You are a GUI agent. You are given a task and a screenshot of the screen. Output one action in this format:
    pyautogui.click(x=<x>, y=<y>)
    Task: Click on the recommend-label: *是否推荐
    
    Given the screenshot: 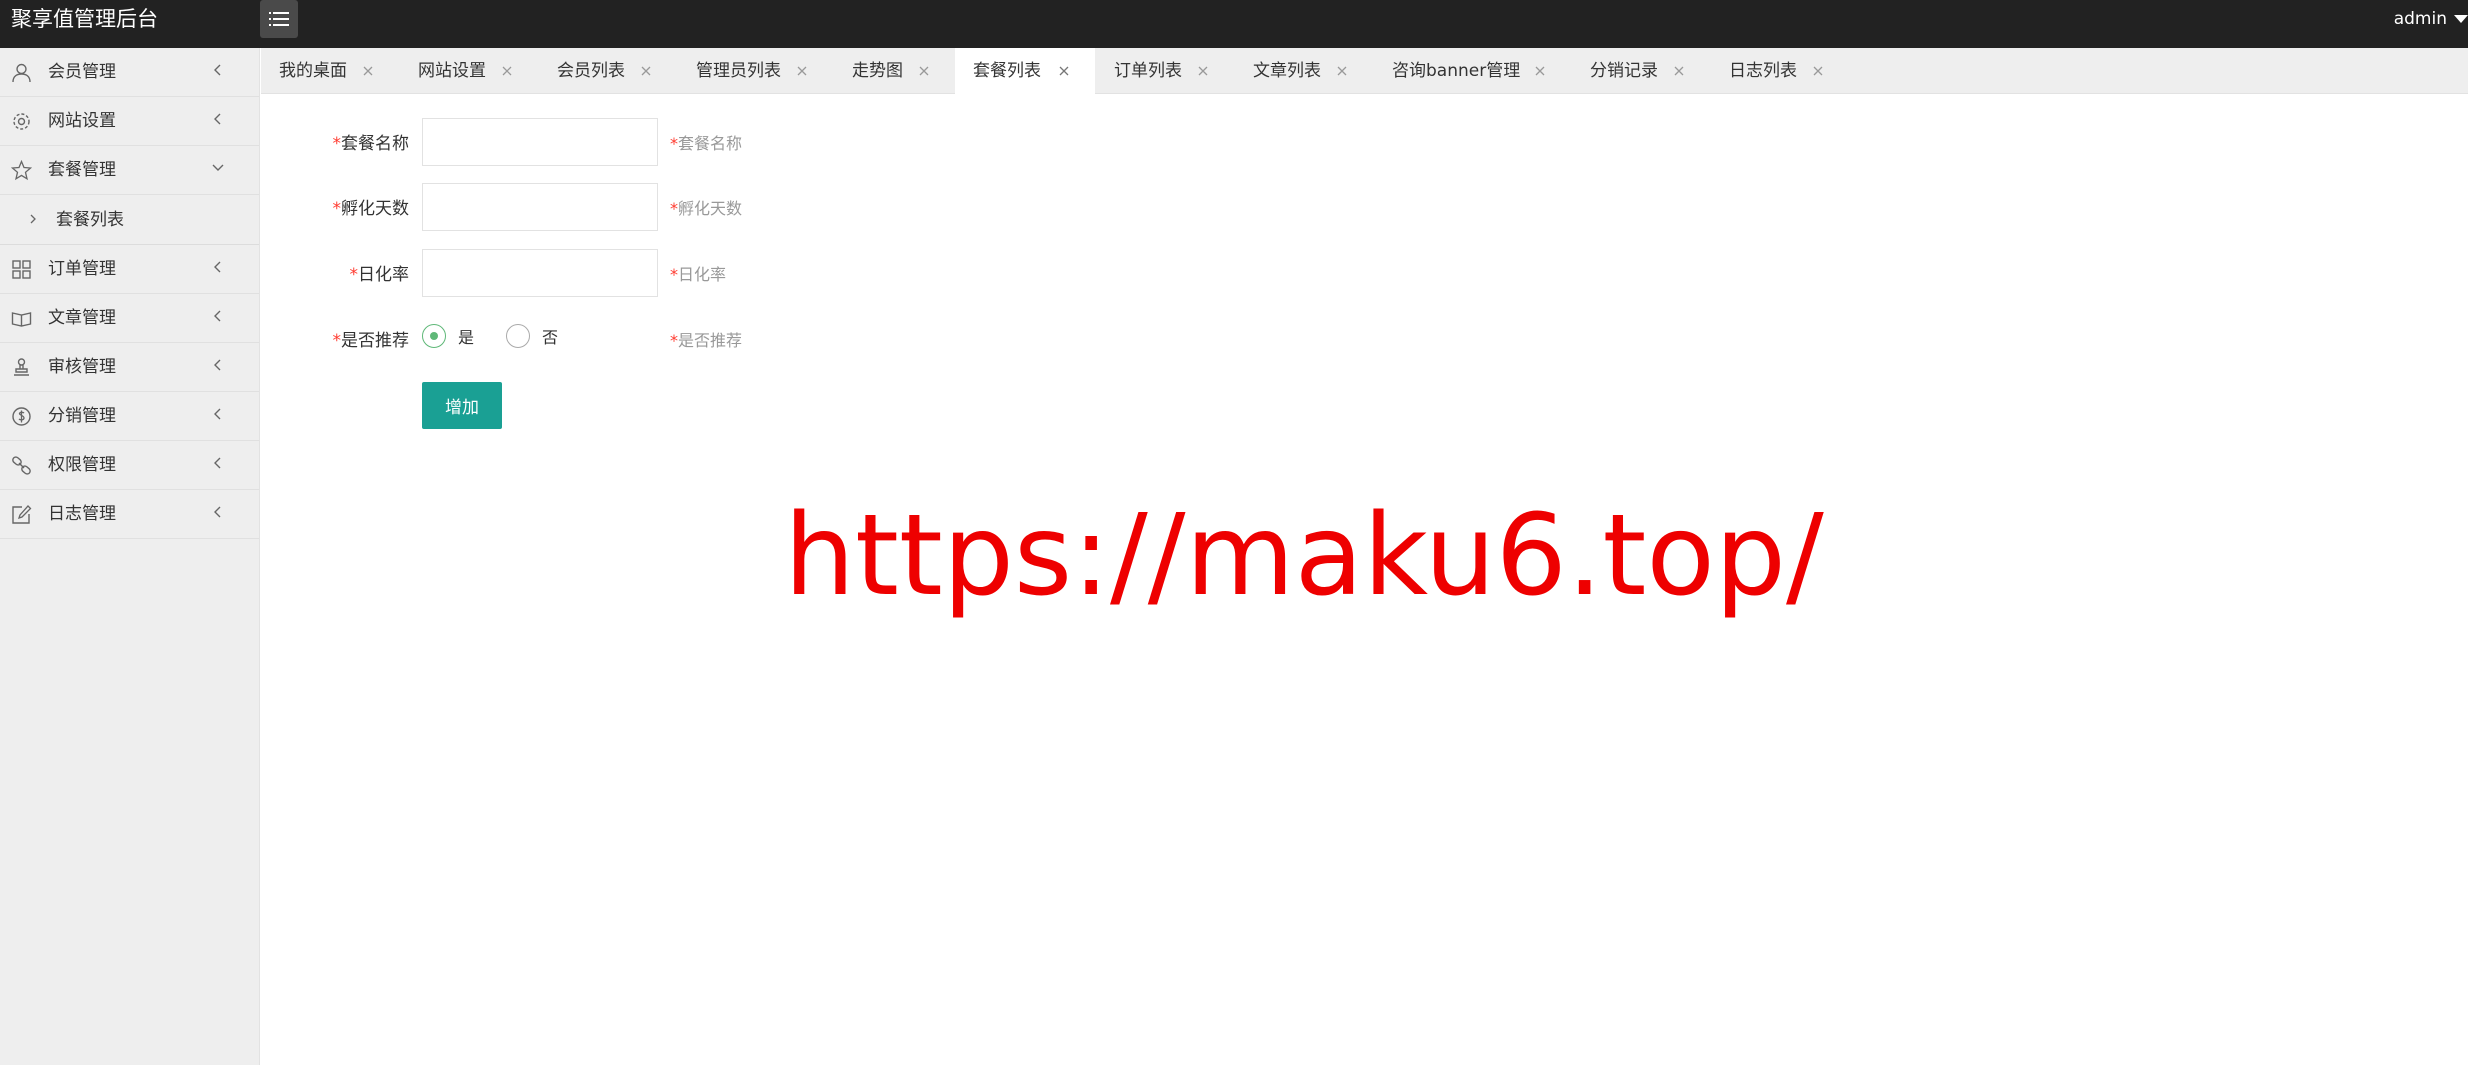 What is the action you would take?
    pyautogui.click(x=335, y=338)
    